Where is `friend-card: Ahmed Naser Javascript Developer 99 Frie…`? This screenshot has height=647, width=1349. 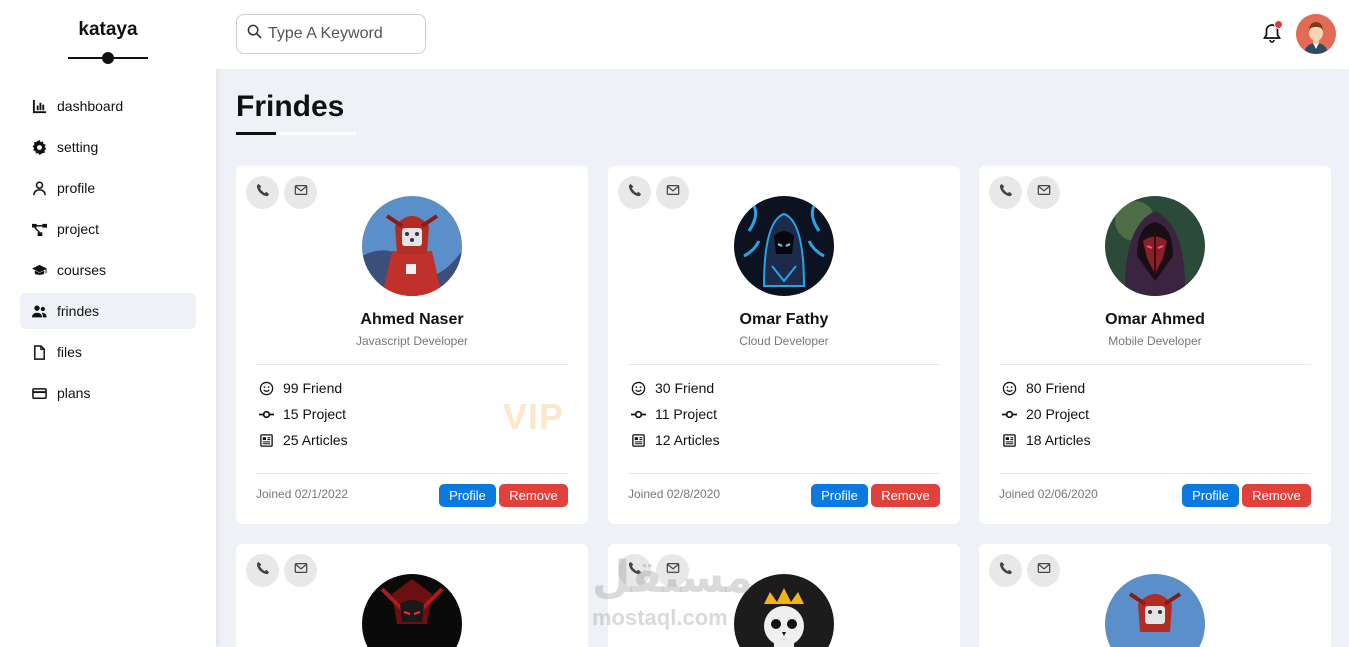
friend-card: Ahmed Naser Javascript Developer 99 Frie… is located at coordinates (412, 345).